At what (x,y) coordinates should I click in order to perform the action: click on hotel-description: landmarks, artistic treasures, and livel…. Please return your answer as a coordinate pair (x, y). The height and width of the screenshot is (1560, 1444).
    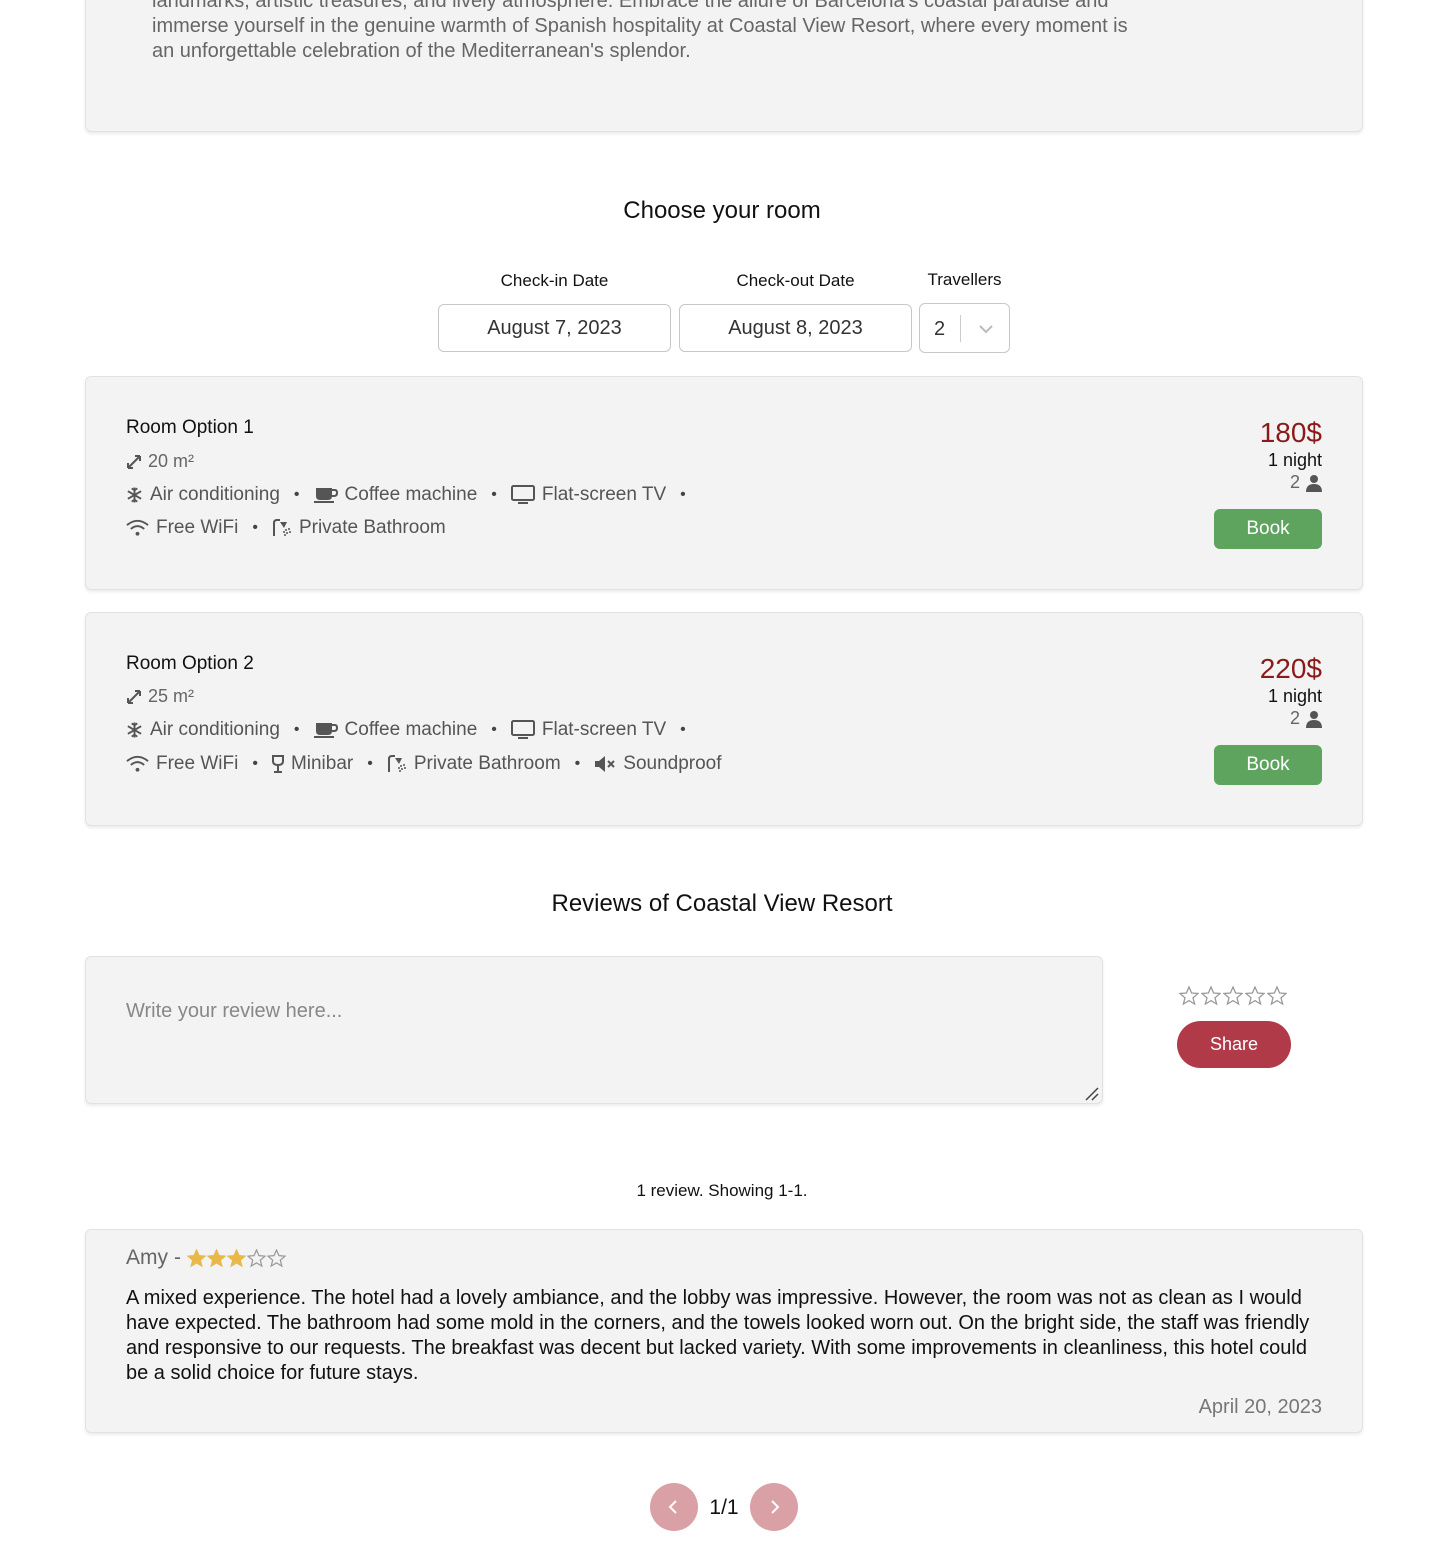
    Looking at the image, I should click on (640, 31).